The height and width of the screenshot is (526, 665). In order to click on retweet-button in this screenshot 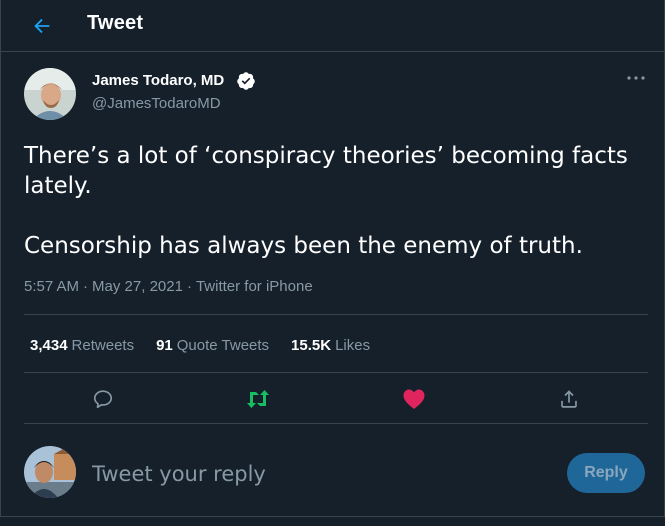, I will do `click(258, 399)`.